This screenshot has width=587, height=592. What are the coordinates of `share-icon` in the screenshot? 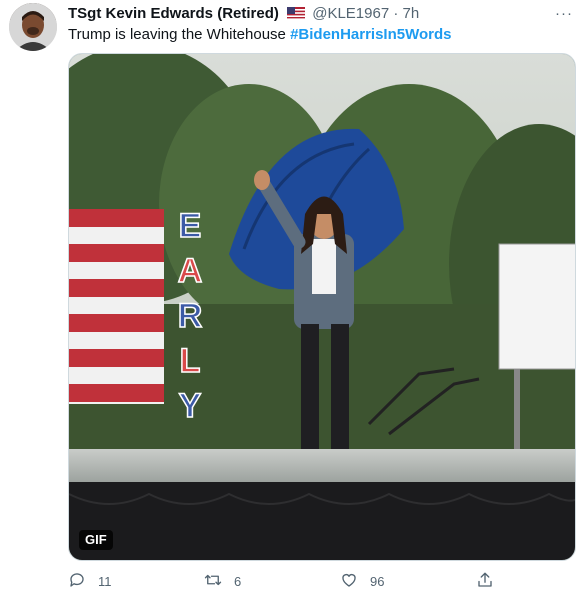 It's located at (485, 581).